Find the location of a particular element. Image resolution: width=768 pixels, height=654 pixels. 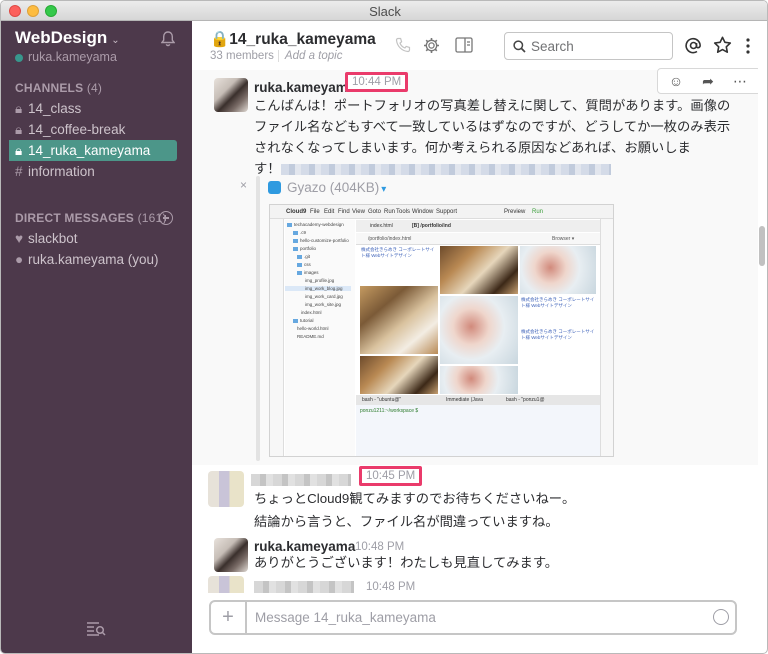

console-tab: bash - "ubuntu@" is located at coordinates (382, 400).